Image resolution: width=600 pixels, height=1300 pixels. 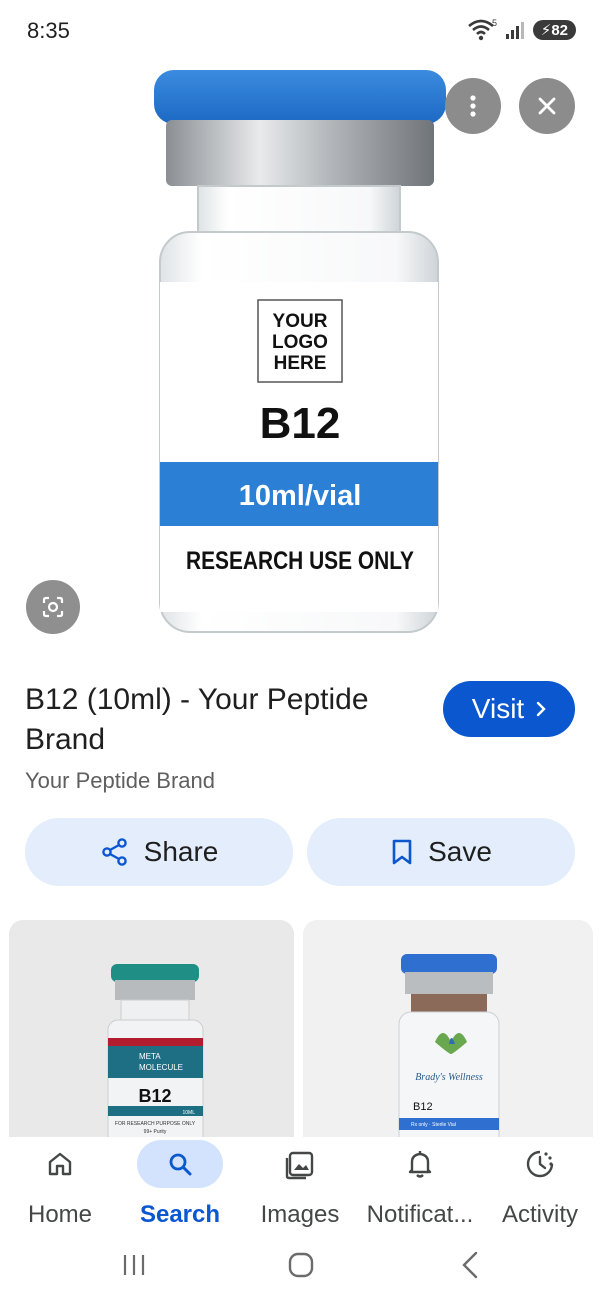 I want to click on thumb1-brand-1: META, so click(x=150, y=1056).